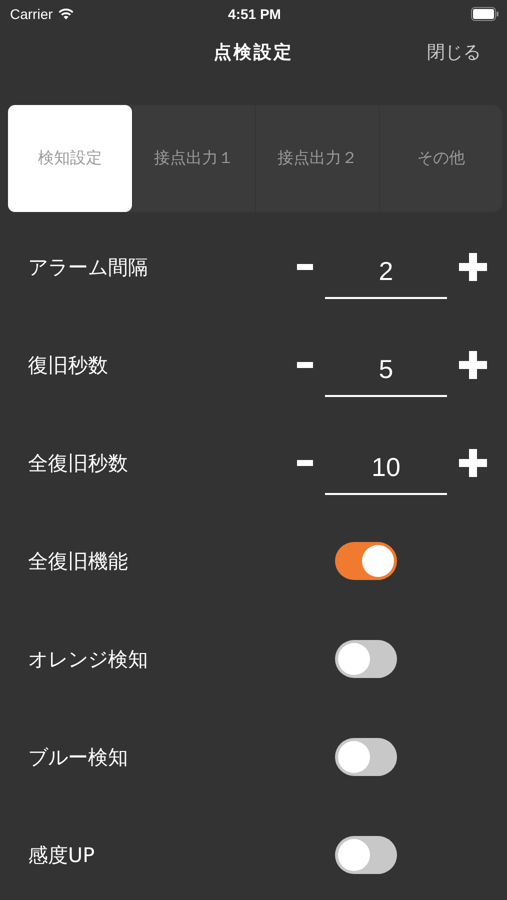 The image size is (507, 900). Describe the element at coordinates (193, 158) in the screenshot. I see `tab: 接点出力１` at that location.